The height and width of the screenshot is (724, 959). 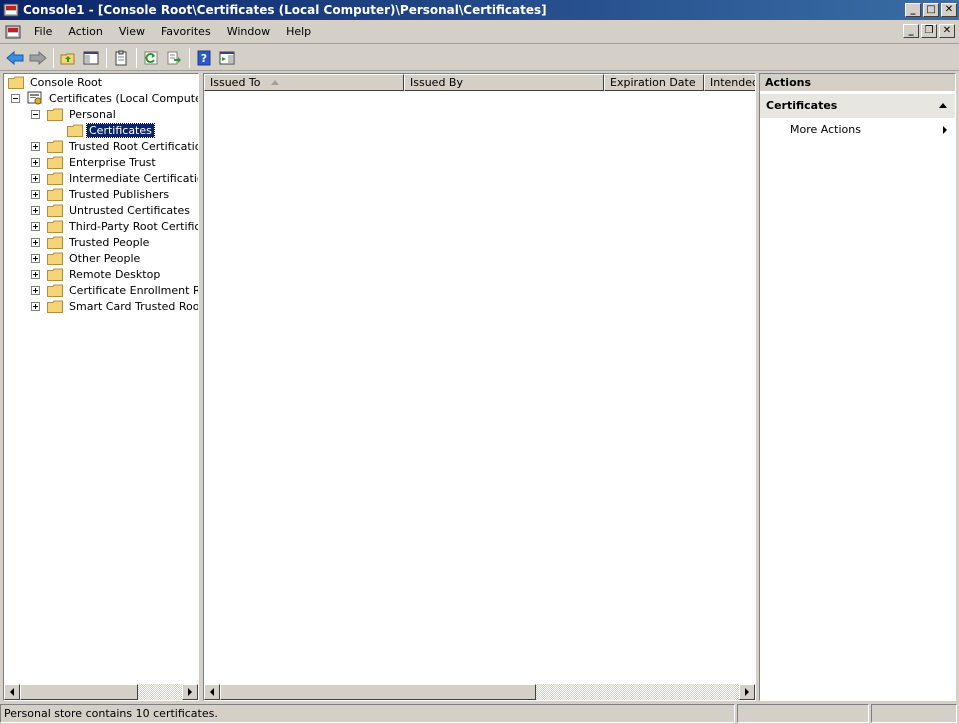 I want to click on tree-item-store: Smart Card Trusted Roots, so click(x=115, y=306).